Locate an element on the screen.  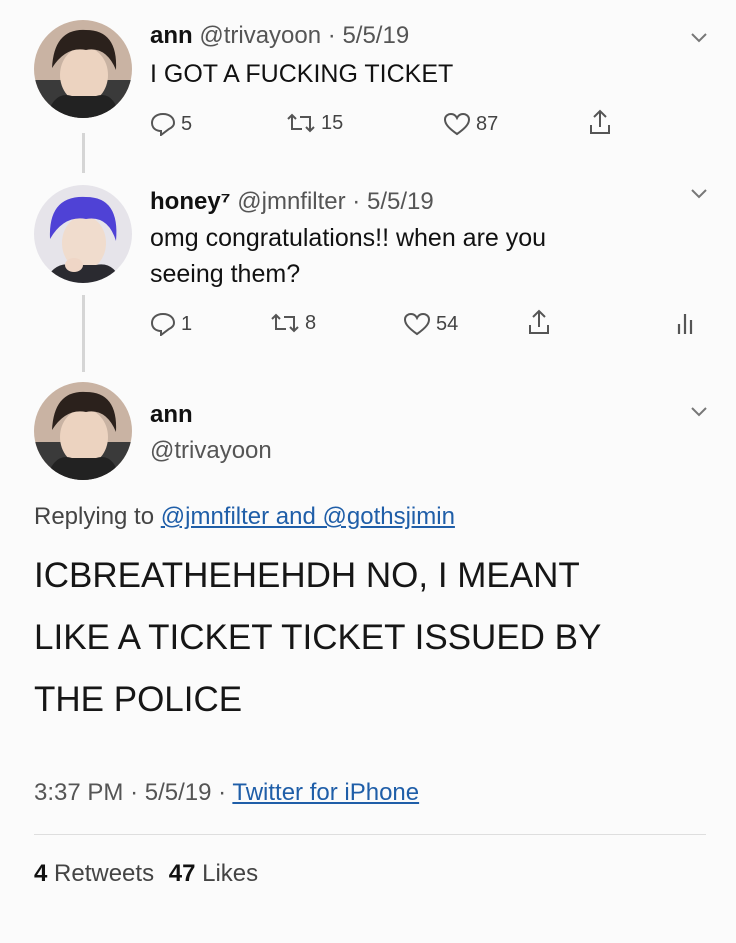
tweet2-reply-action: 1 is located at coordinates (171, 324).